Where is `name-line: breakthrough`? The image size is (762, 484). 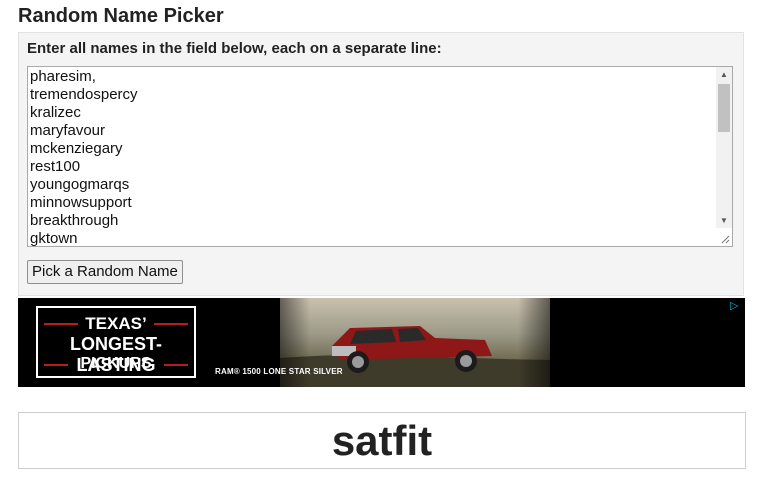 name-line: breakthrough is located at coordinates (74, 220).